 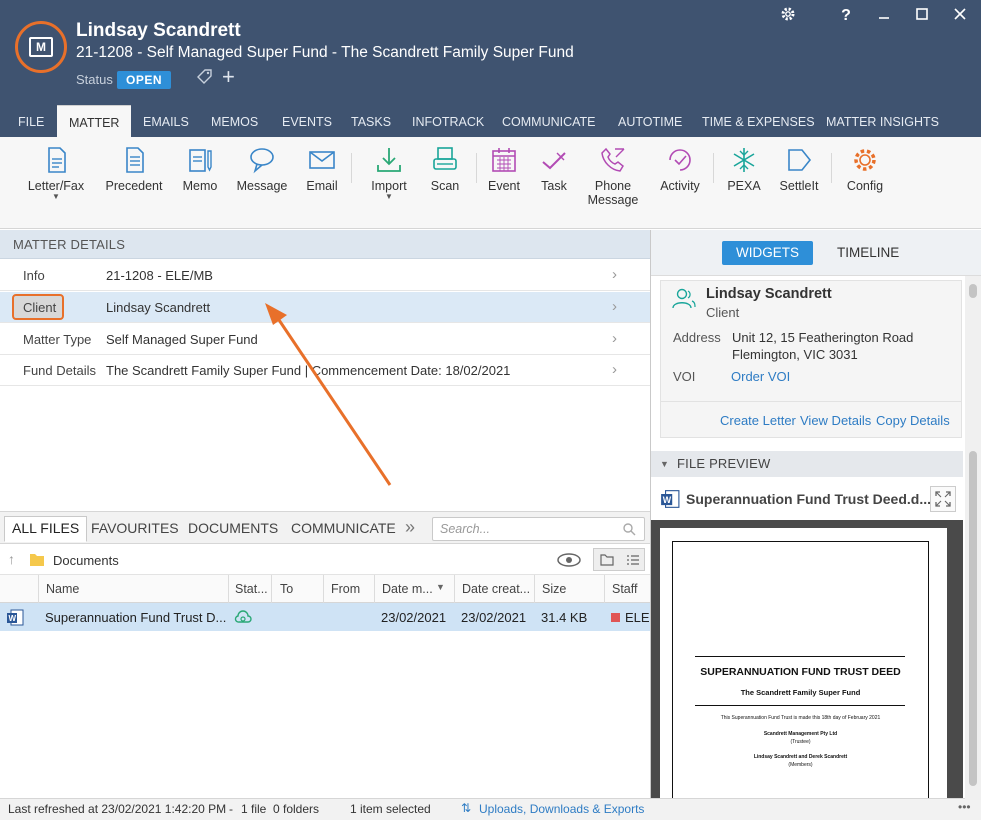 I want to click on settleit-arrow-icon, so click(x=800, y=160).